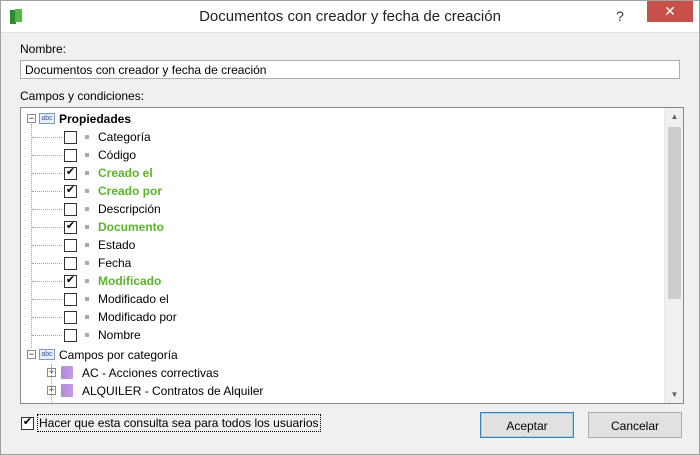 The width and height of the screenshot is (700, 455). What do you see at coordinates (341, 281) in the screenshot?
I see `tree-item-property: ✔ Modificado` at bounding box center [341, 281].